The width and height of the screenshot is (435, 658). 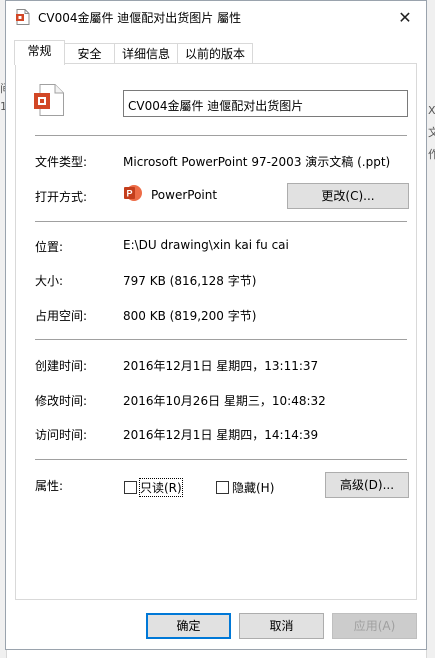 What do you see at coordinates (130, 487) in the screenshot?
I see `readonly-checkbox` at bounding box center [130, 487].